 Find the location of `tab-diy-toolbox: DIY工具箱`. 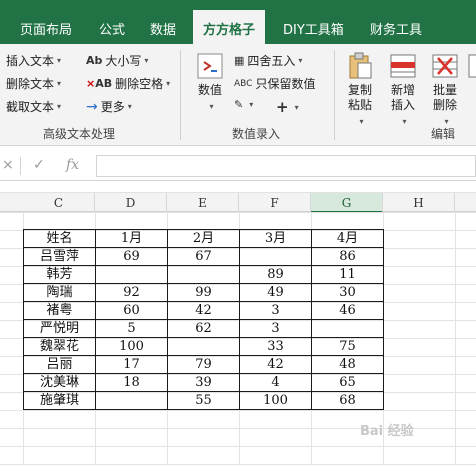

tab-diy-toolbox: DIY工具箱 is located at coordinates (313, 28).